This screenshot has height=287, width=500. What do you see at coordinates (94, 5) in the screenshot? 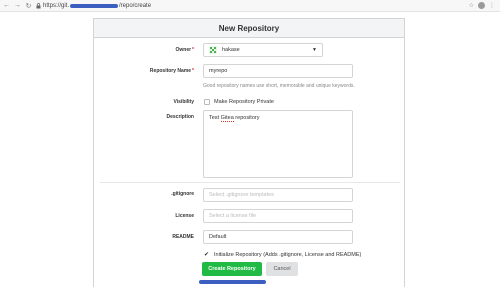
I see `redacted-domain` at bounding box center [94, 5].